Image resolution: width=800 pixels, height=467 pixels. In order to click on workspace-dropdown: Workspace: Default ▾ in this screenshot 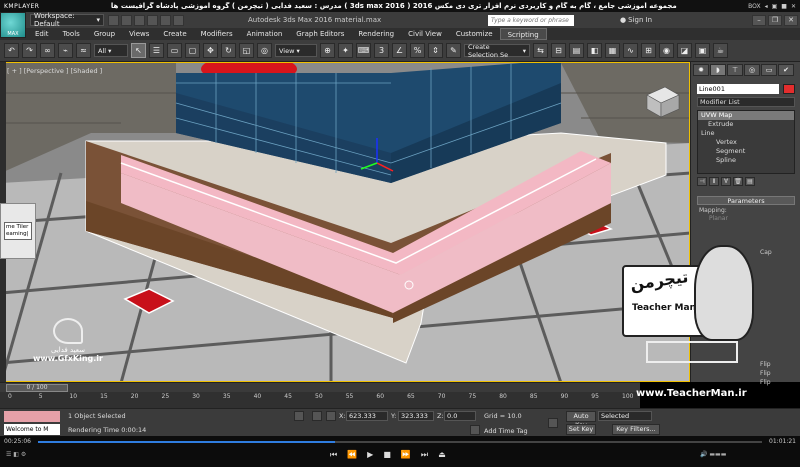, I will do `click(67, 20)`.